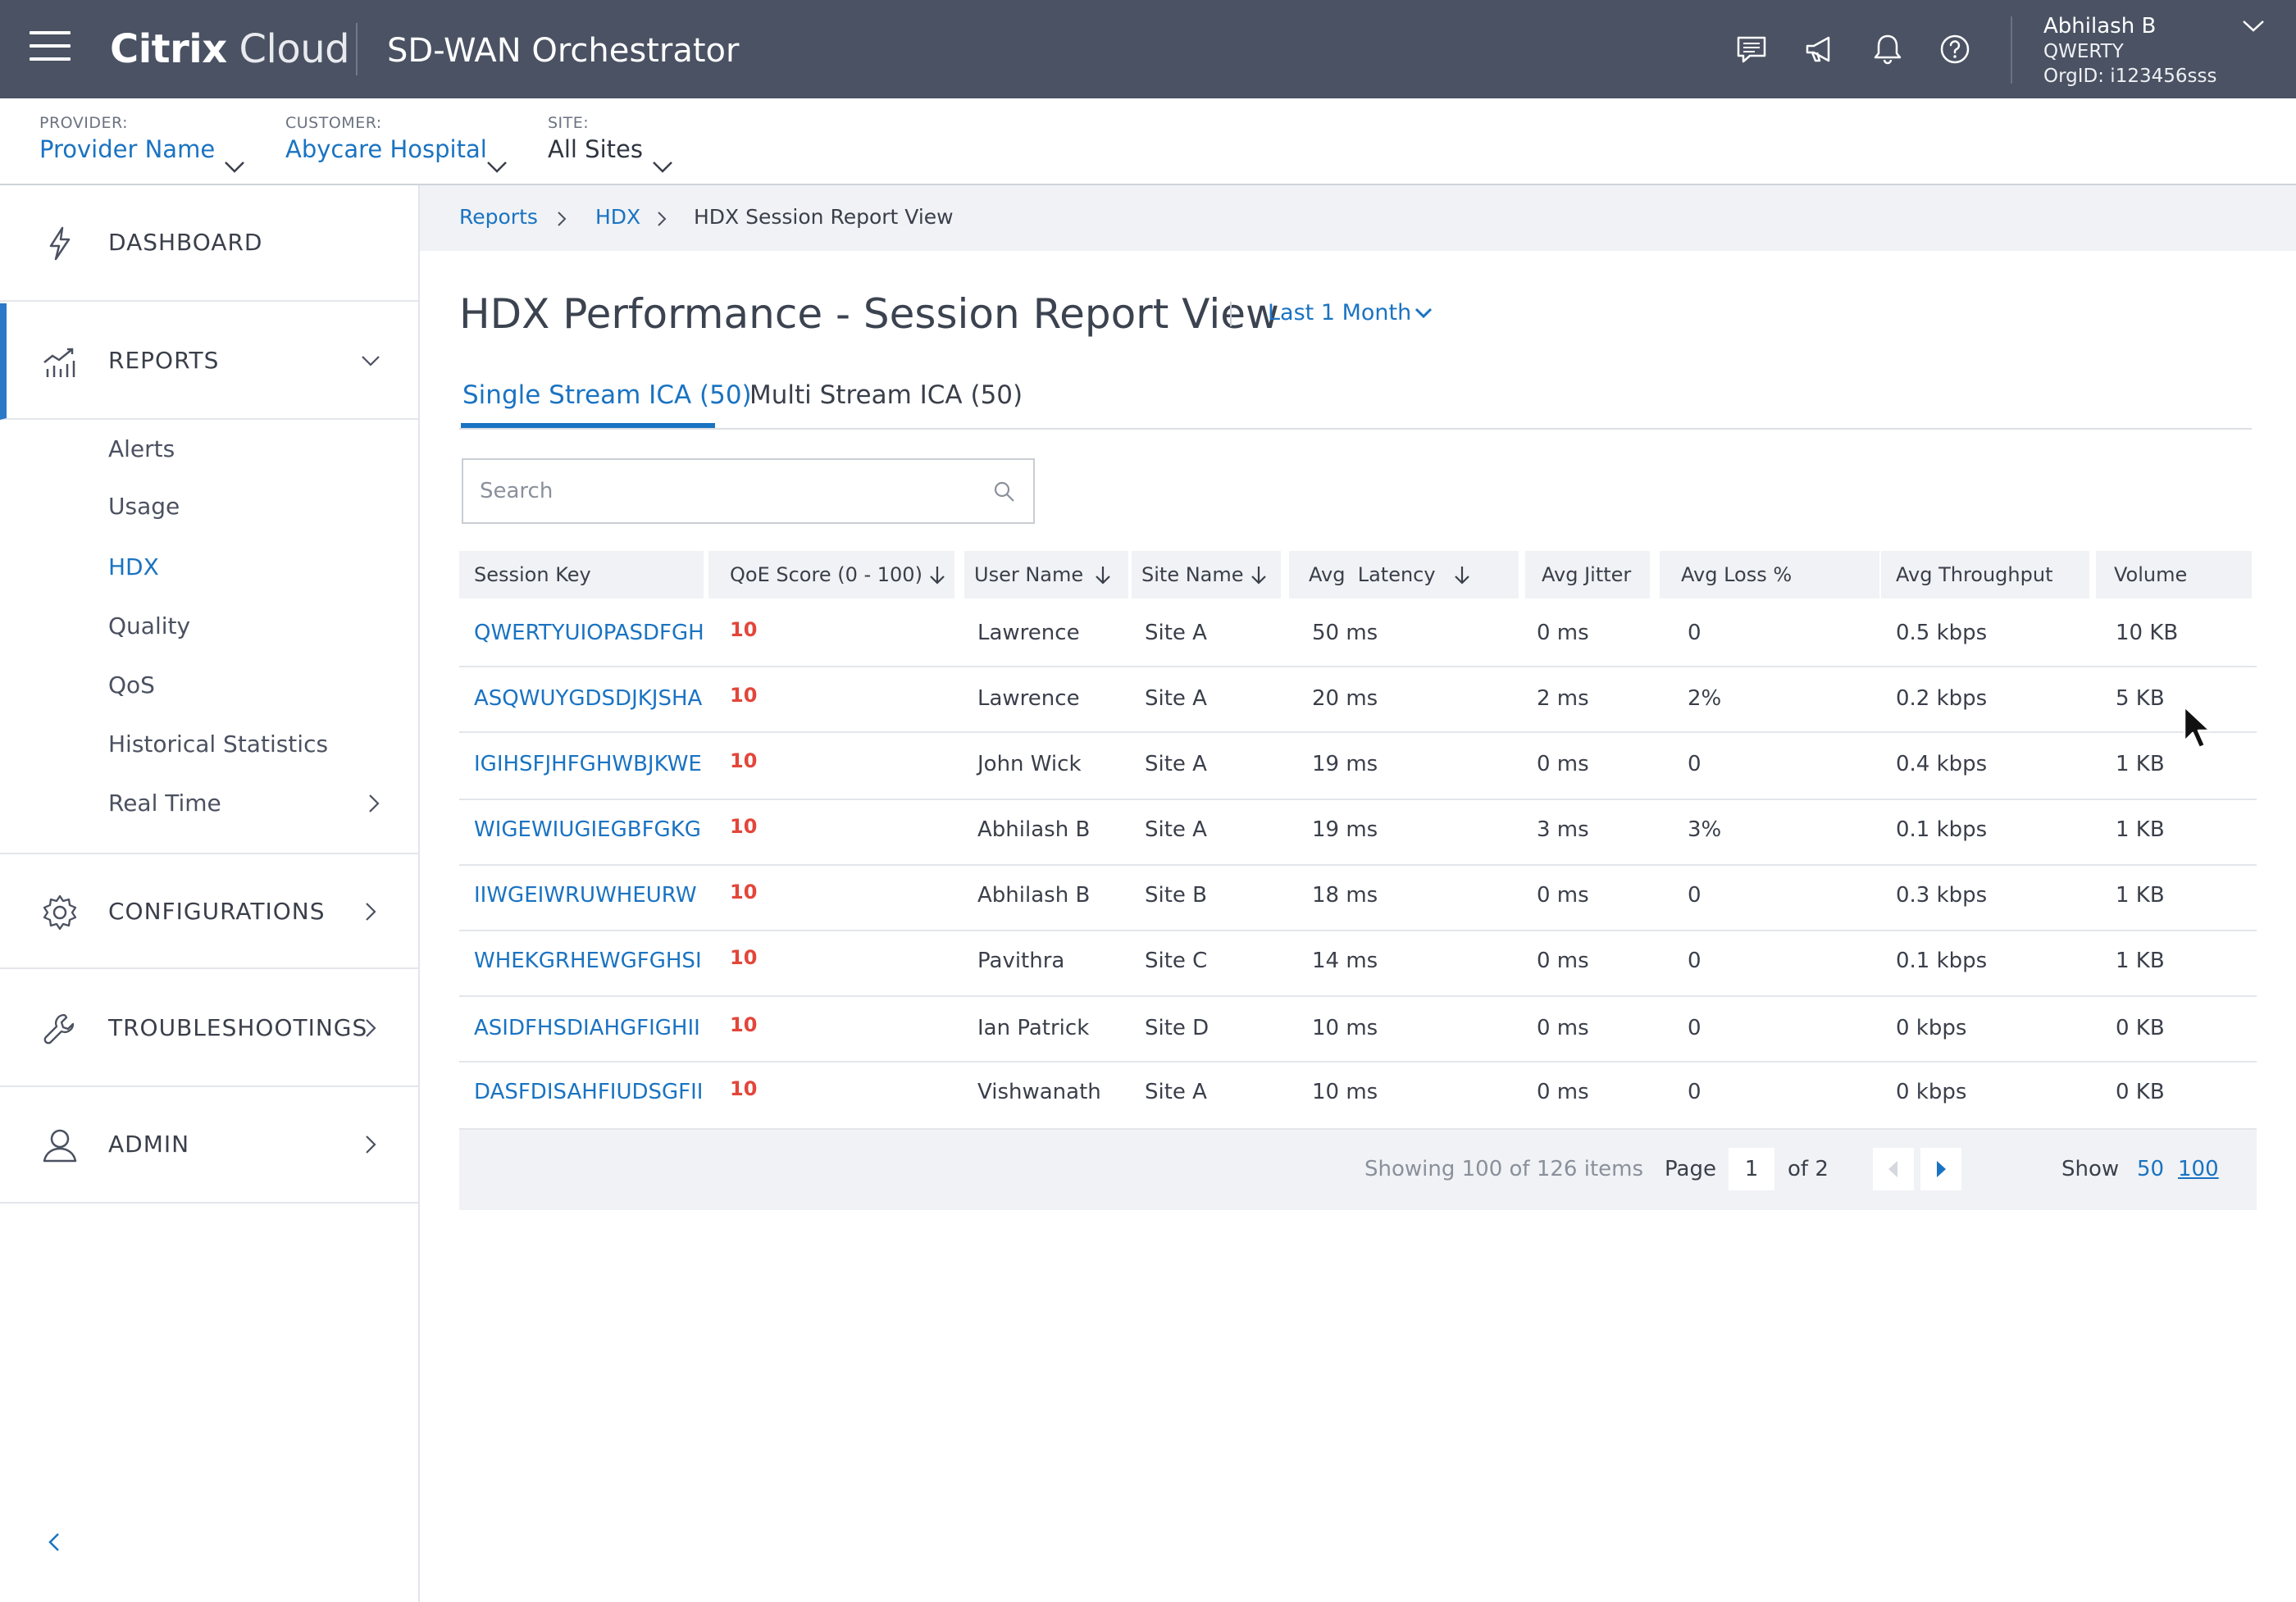 This screenshot has width=2296, height=1602. I want to click on chat-icon, so click(1751, 49).